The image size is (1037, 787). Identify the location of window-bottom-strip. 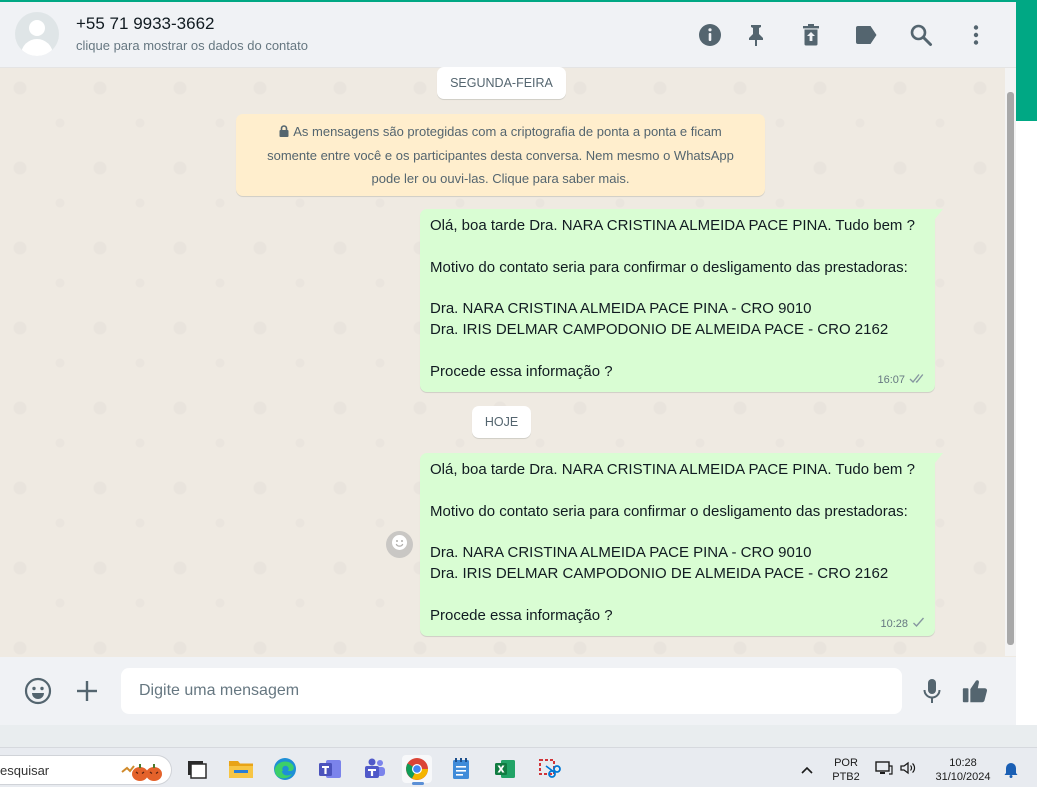
(518, 736).